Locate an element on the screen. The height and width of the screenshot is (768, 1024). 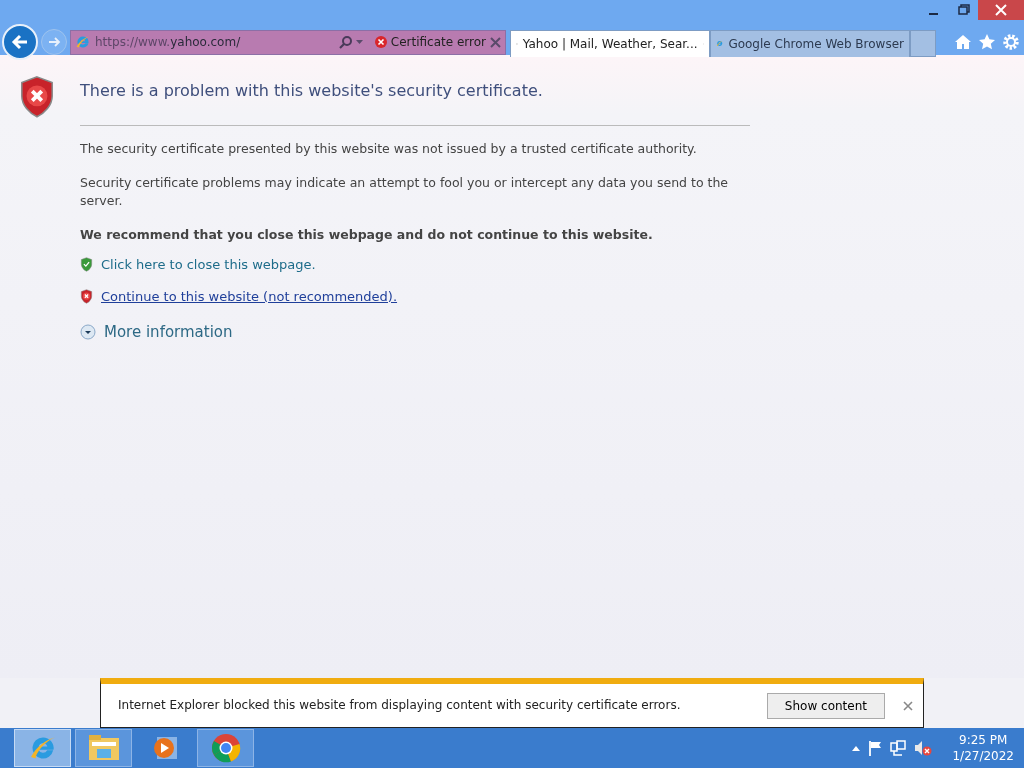
restore-icon is located at coordinates (963, 10).